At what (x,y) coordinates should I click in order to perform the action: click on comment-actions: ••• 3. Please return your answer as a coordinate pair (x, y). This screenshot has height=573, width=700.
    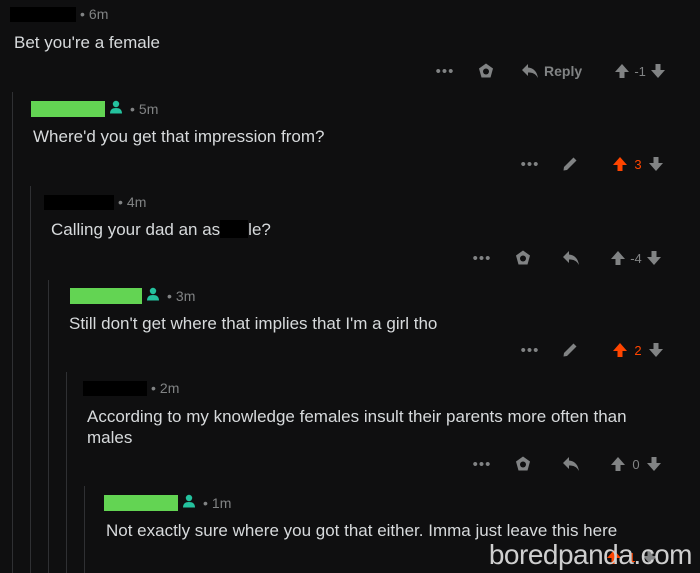
    Looking at the image, I should click on (587, 164).